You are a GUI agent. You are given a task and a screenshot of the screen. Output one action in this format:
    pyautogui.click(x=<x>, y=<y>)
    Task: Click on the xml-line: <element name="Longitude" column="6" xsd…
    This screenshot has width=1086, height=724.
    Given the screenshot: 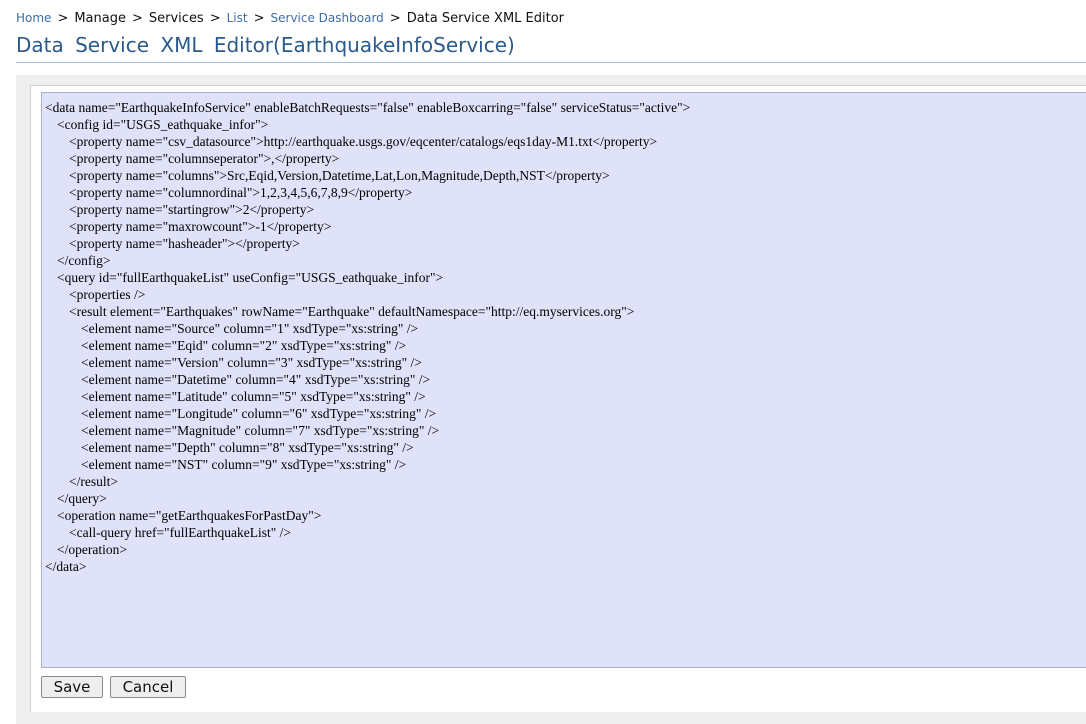 What is the action you would take?
    pyautogui.click(x=259, y=413)
    